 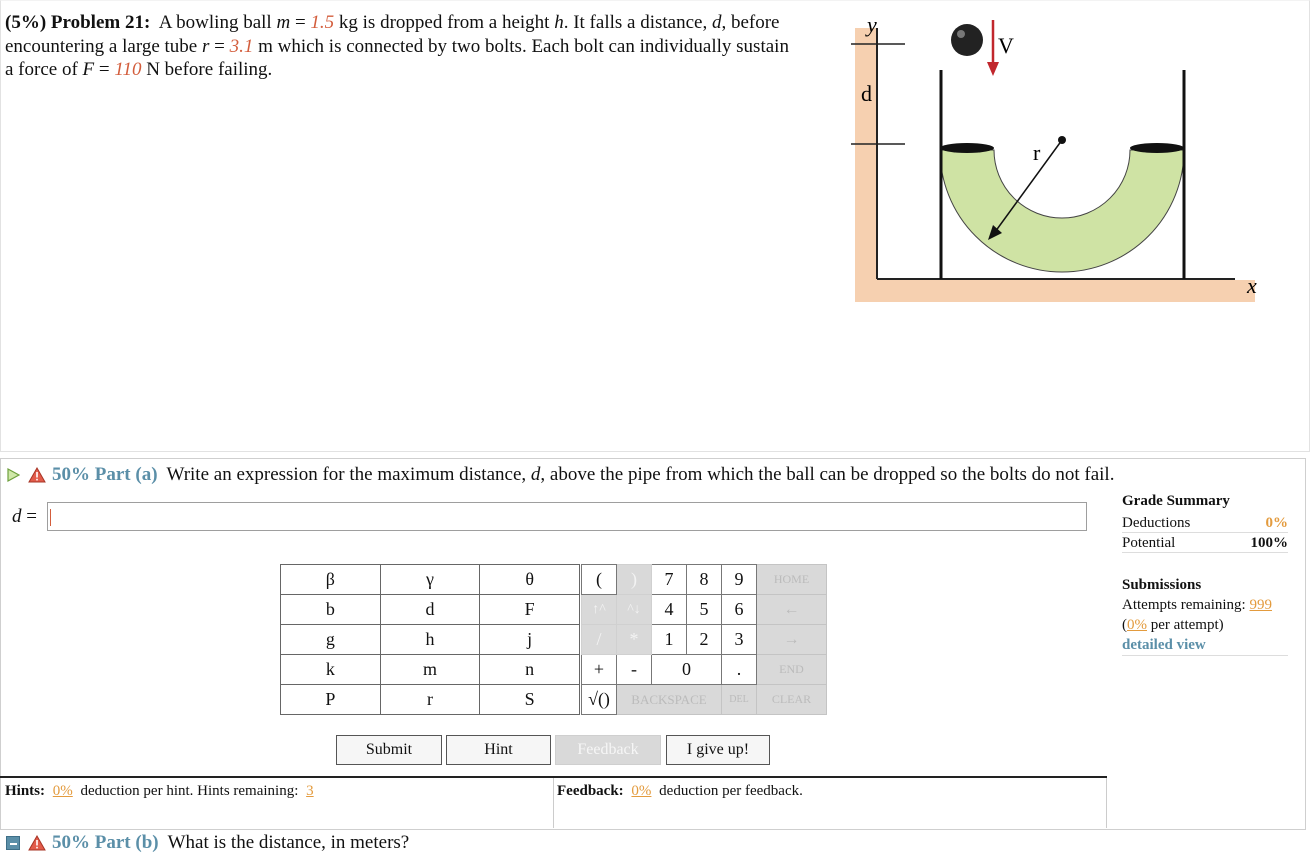 I want to click on key-close-paren: ), so click(x=634, y=579).